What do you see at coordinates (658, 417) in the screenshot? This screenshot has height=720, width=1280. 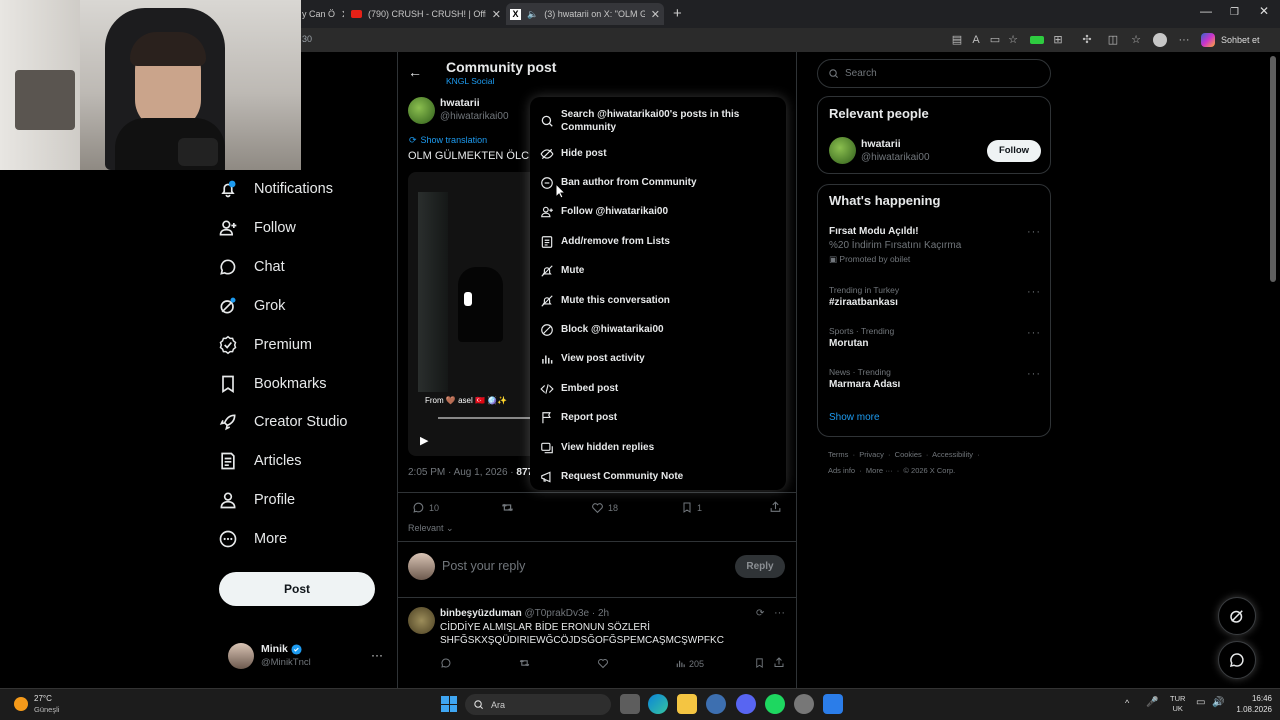 I see `menu-item-report: Report post` at bounding box center [658, 417].